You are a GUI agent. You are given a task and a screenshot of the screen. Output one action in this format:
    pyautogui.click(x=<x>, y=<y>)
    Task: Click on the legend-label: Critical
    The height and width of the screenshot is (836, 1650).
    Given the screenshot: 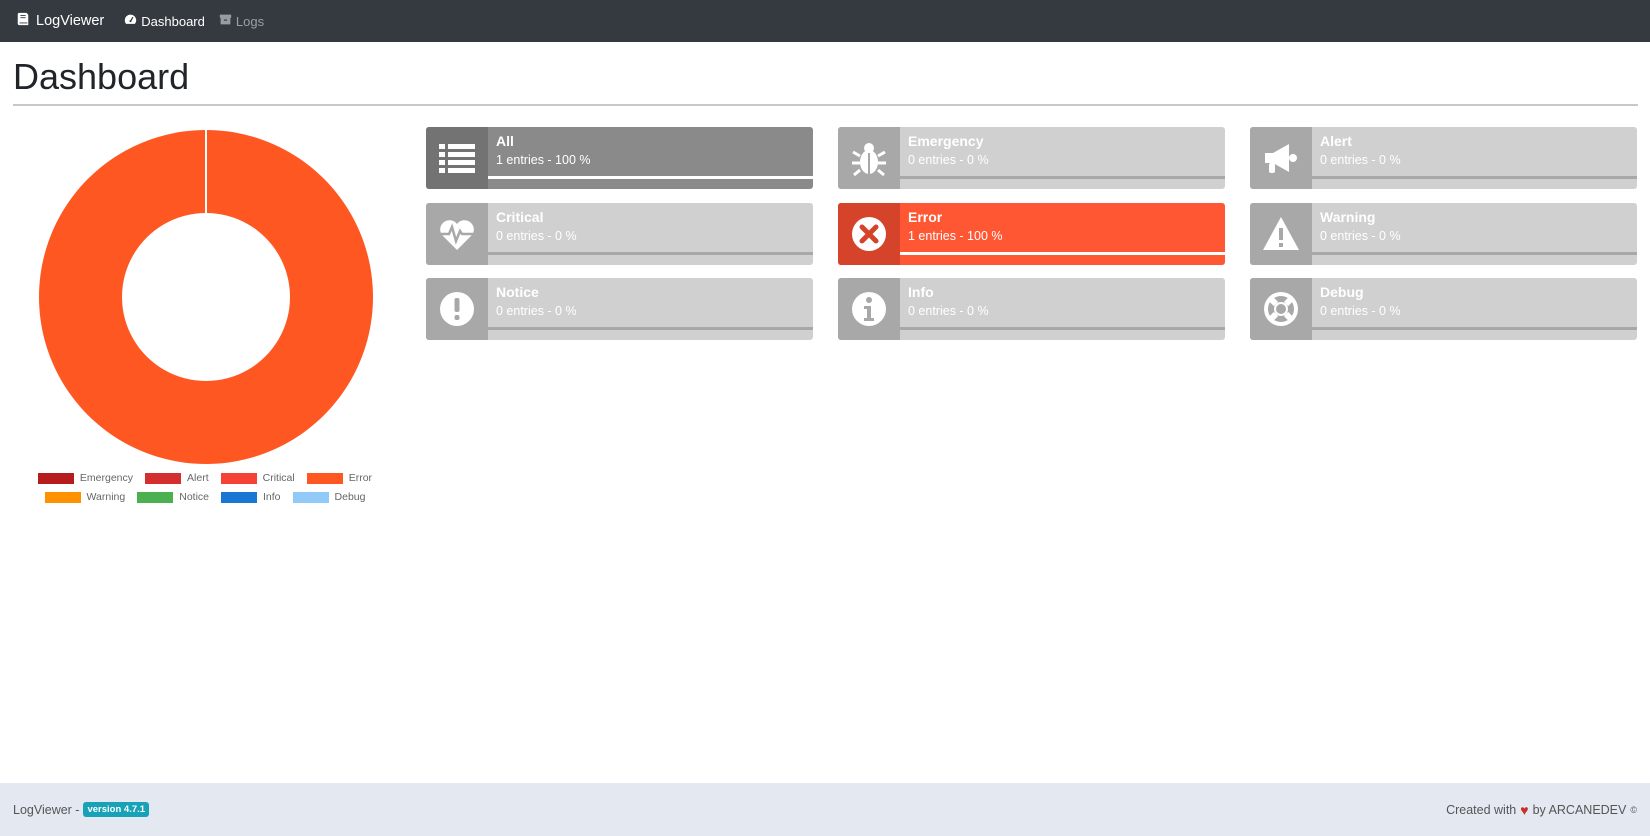 What is the action you would take?
    pyautogui.click(x=278, y=478)
    